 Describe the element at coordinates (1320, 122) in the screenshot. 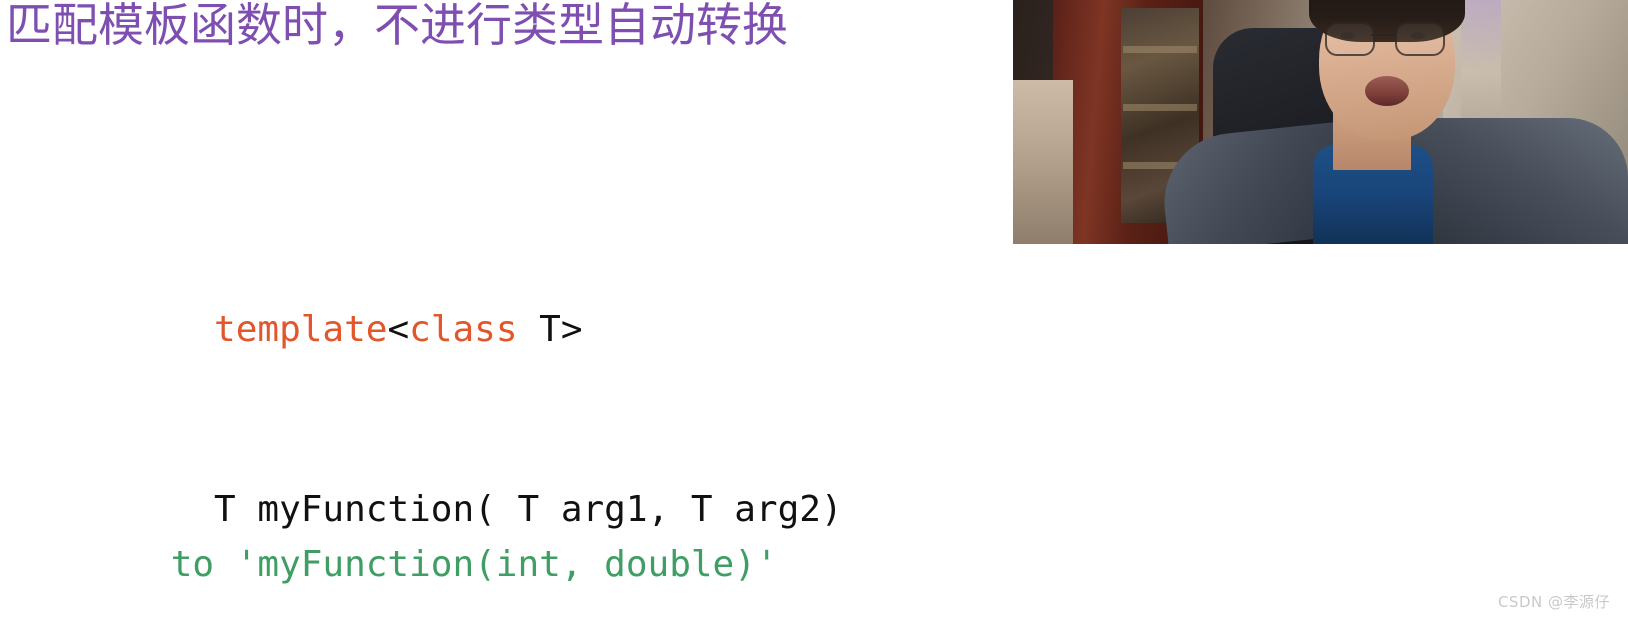

I see `presenter-video-overlay` at that location.